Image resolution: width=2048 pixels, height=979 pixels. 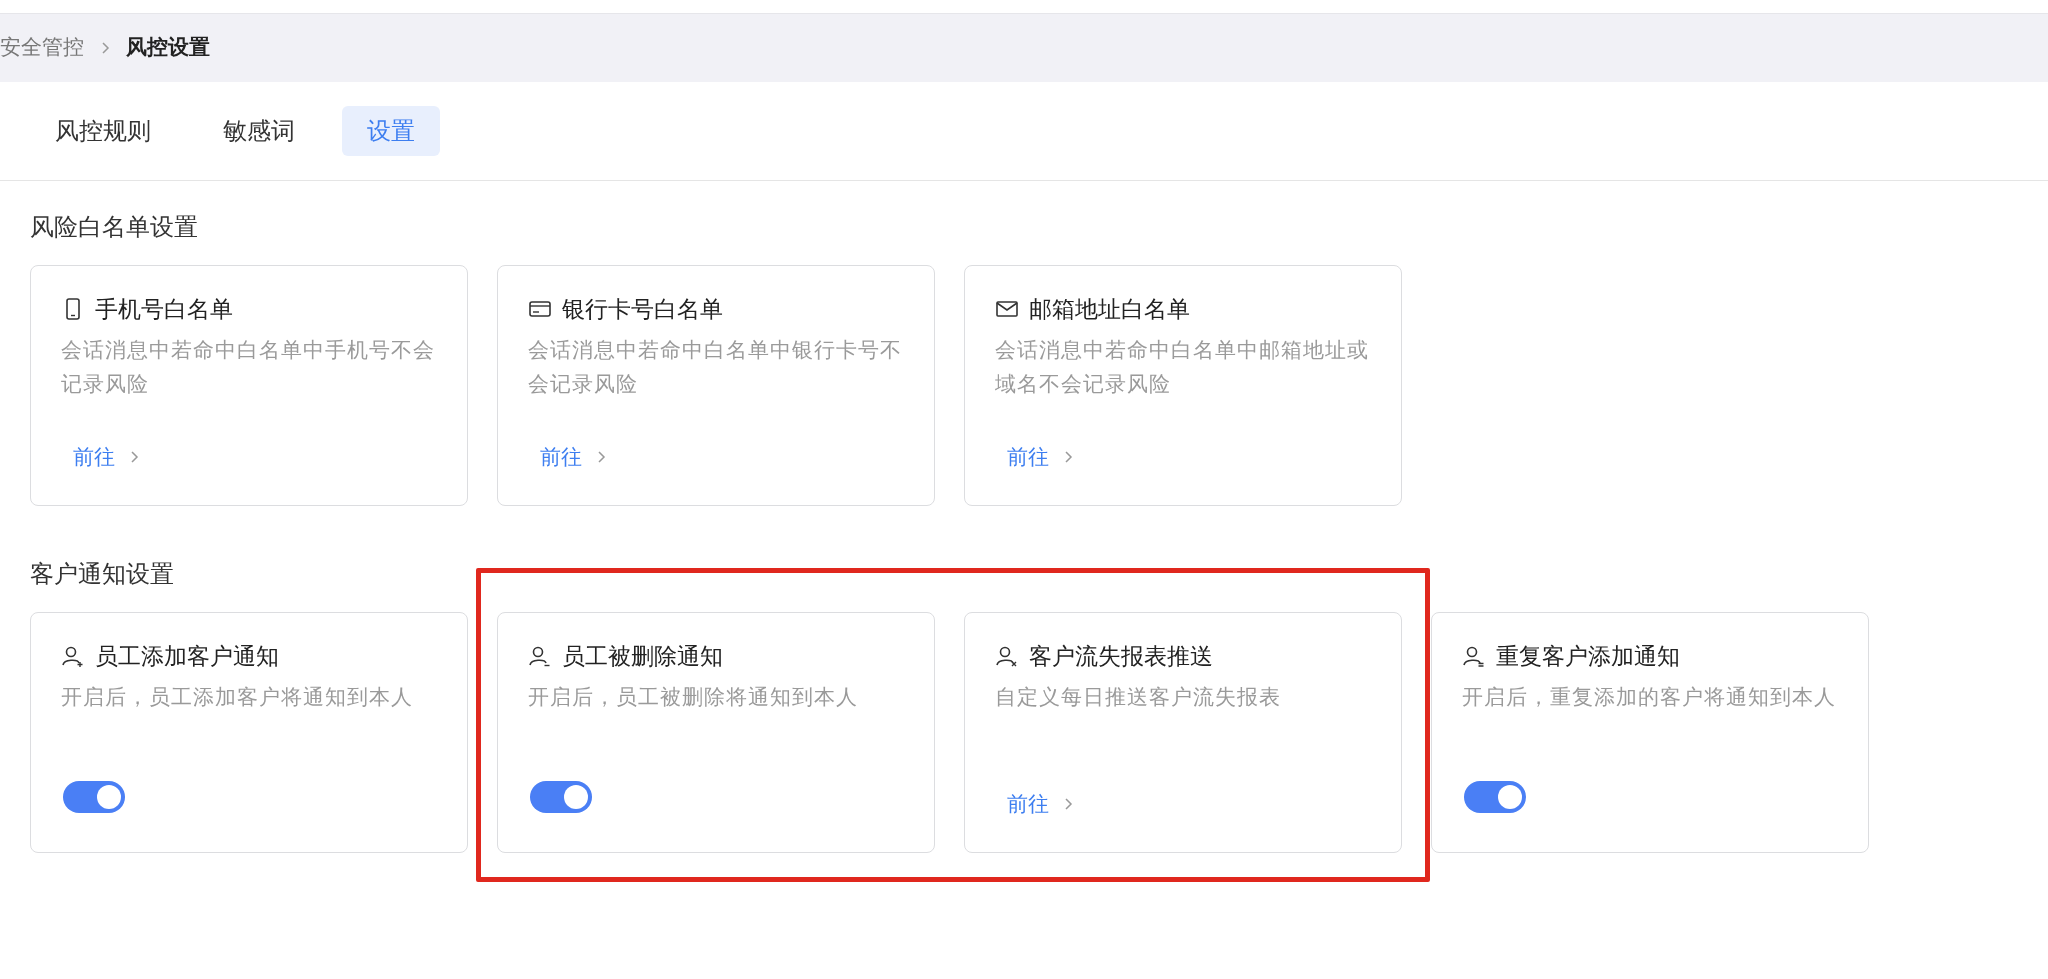 What do you see at coordinates (1138, 697) in the screenshot?
I see `card-description: 自定义每日推送客户流失报表` at bounding box center [1138, 697].